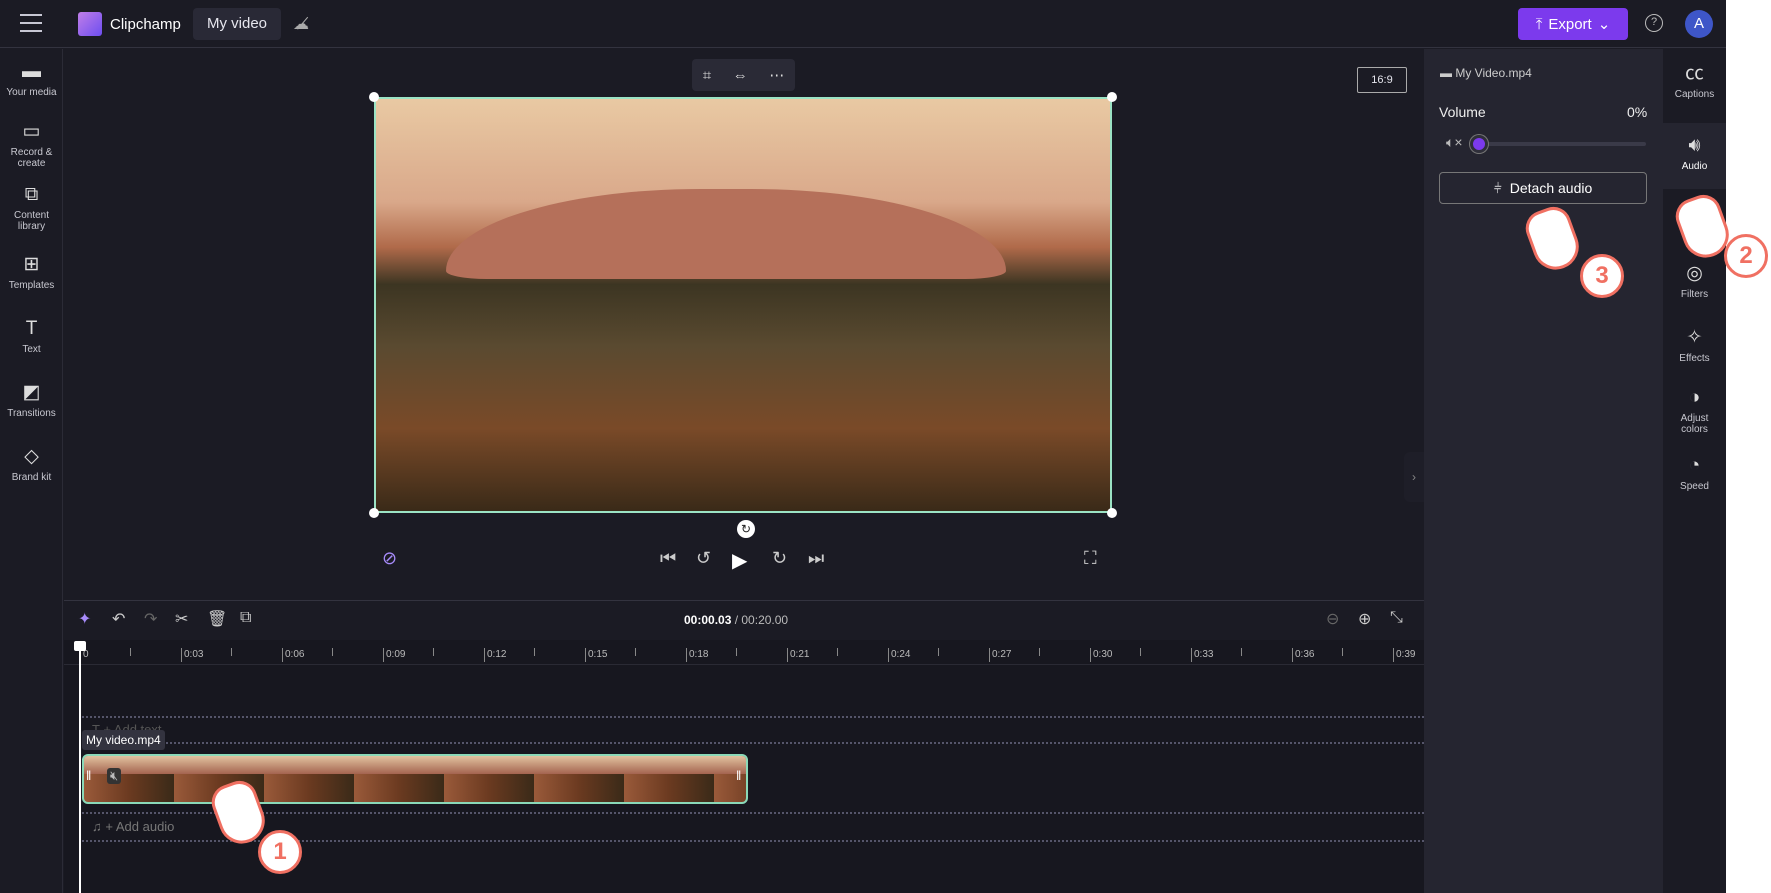 The height and width of the screenshot is (893, 1771). Describe the element at coordinates (145, 24) in the screenshot. I see `app-name: Clipchamp` at that location.